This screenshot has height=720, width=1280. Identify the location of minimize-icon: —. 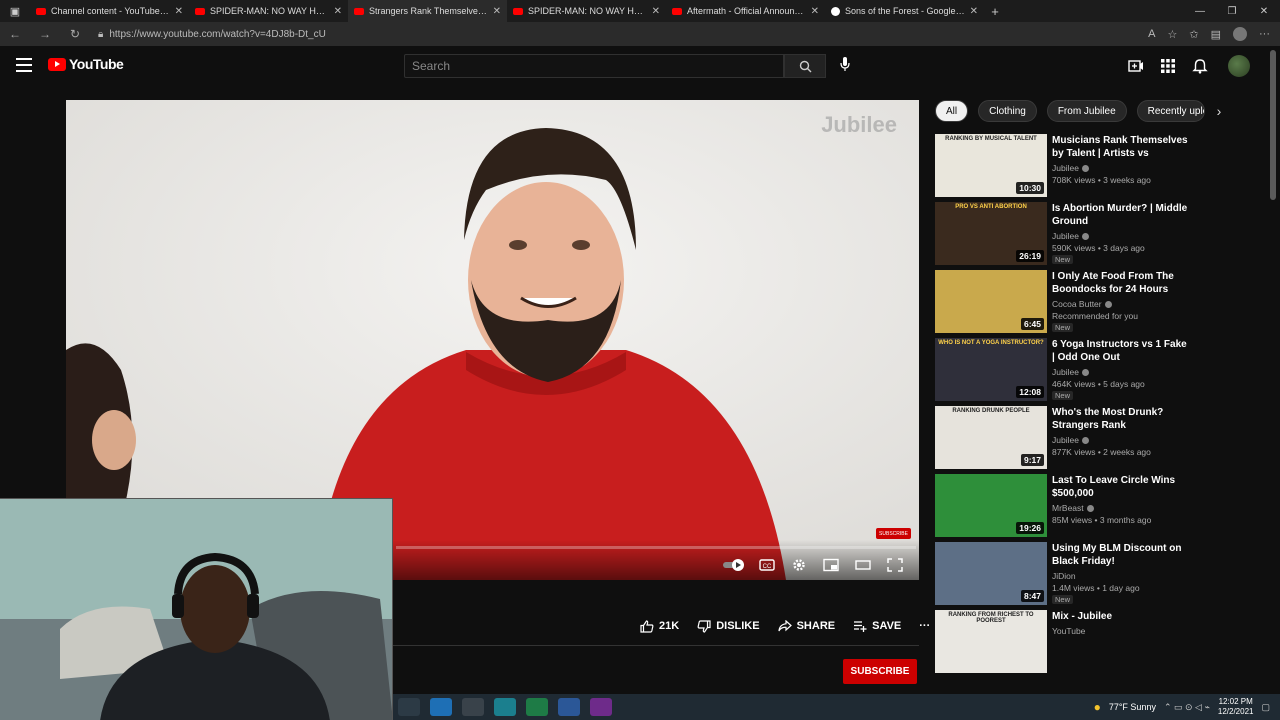
(1200, 11).